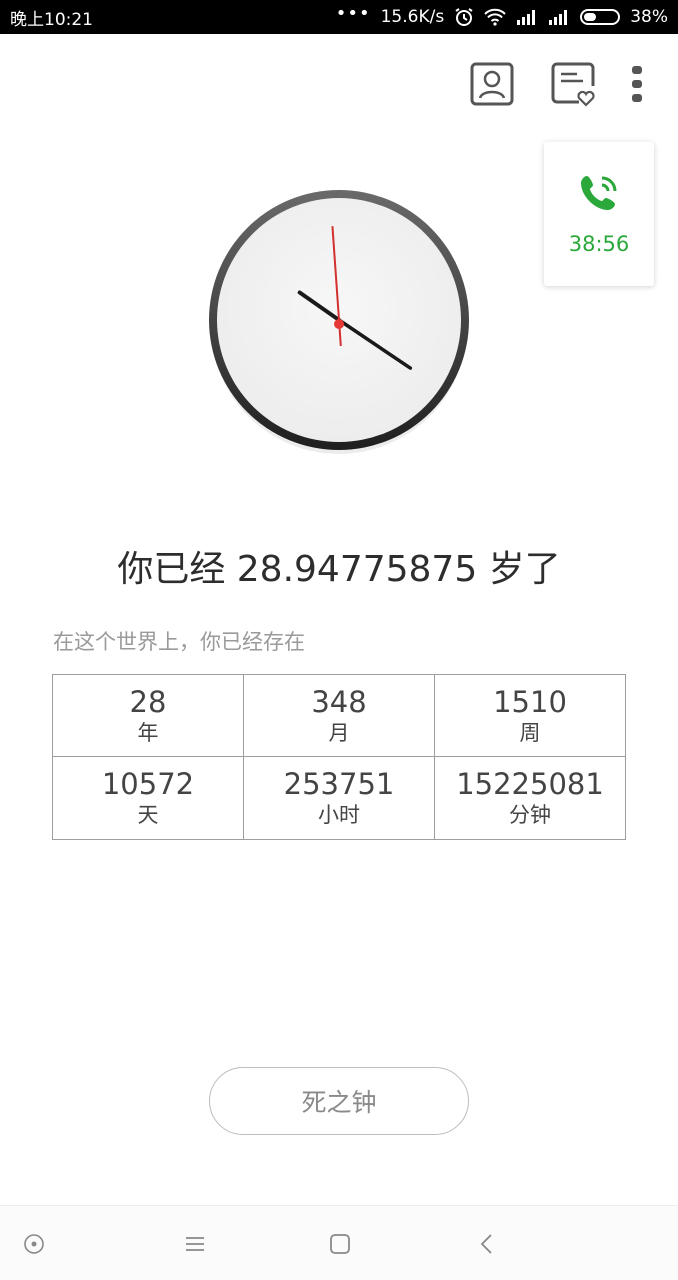 This screenshot has height=1280, width=678. What do you see at coordinates (339, 84) in the screenshot?
I see `top-action-bar` at bounding box center [339, 84].